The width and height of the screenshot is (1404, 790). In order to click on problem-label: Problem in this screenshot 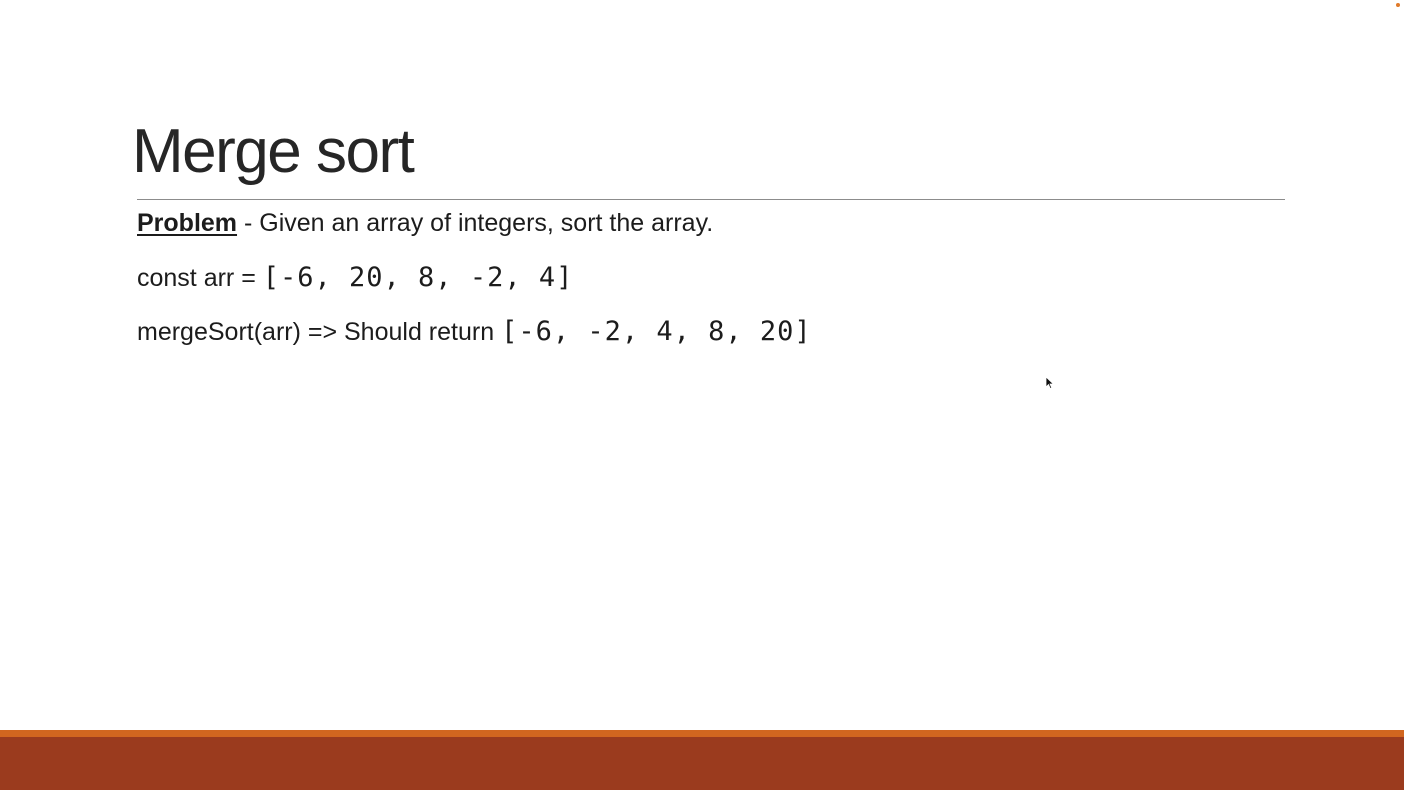, I will do `click(187, 223)`.